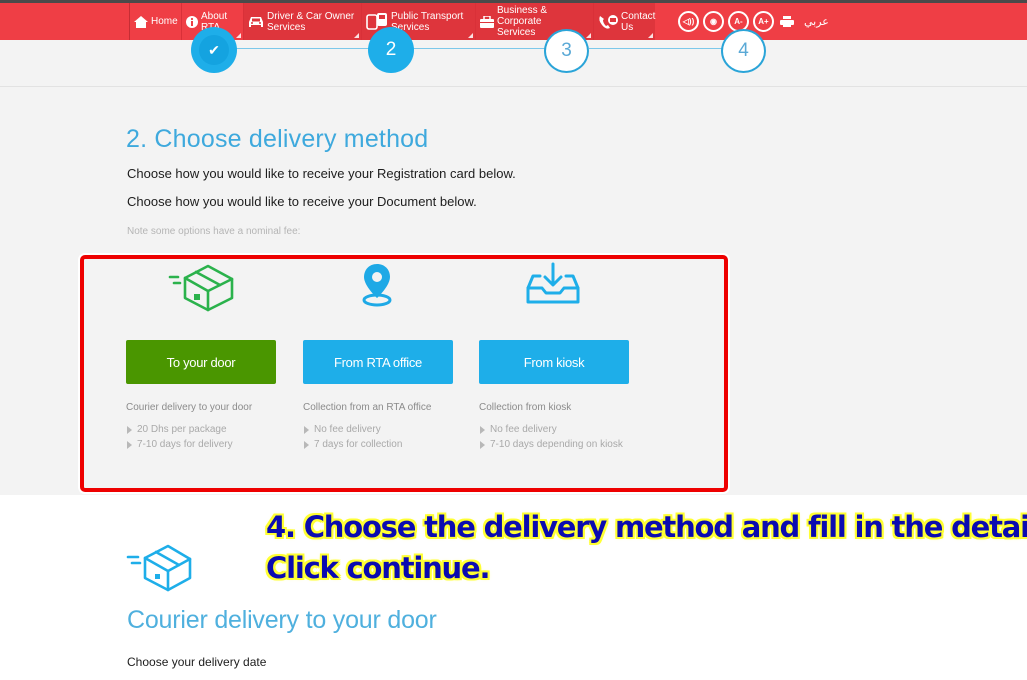  What do you see at coordinates (378, 568) in the screenshot?
I see `tutorial-annotation-line2: Click continue.` at bounding box center [378, 568].